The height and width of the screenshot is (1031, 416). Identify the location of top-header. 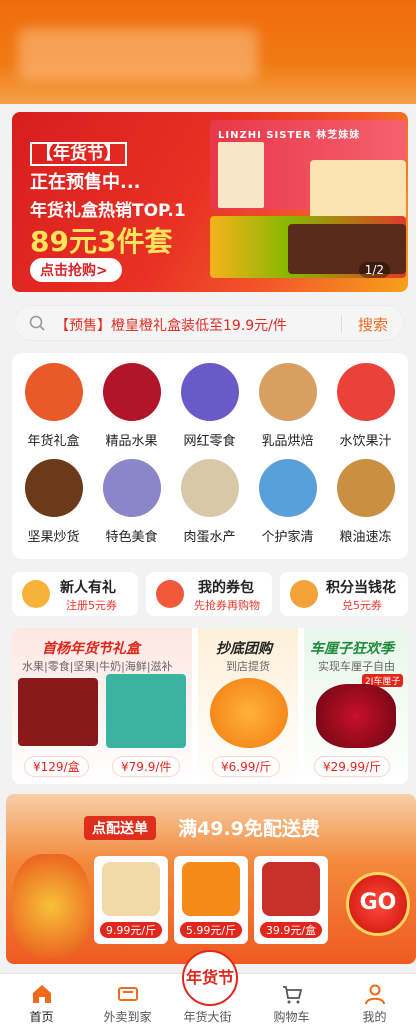
(208, 52).